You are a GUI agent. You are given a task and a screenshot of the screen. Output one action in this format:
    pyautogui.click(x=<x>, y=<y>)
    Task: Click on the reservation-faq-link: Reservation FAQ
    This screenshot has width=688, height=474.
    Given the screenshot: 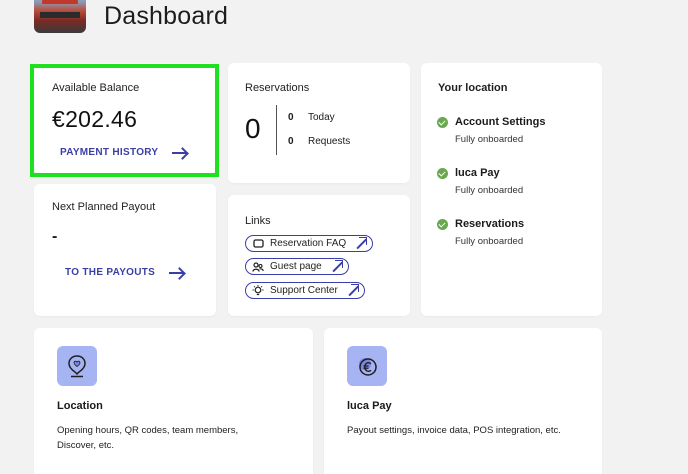 What is the action you would take?
    pyautogui.click(x=309, y=243)
    